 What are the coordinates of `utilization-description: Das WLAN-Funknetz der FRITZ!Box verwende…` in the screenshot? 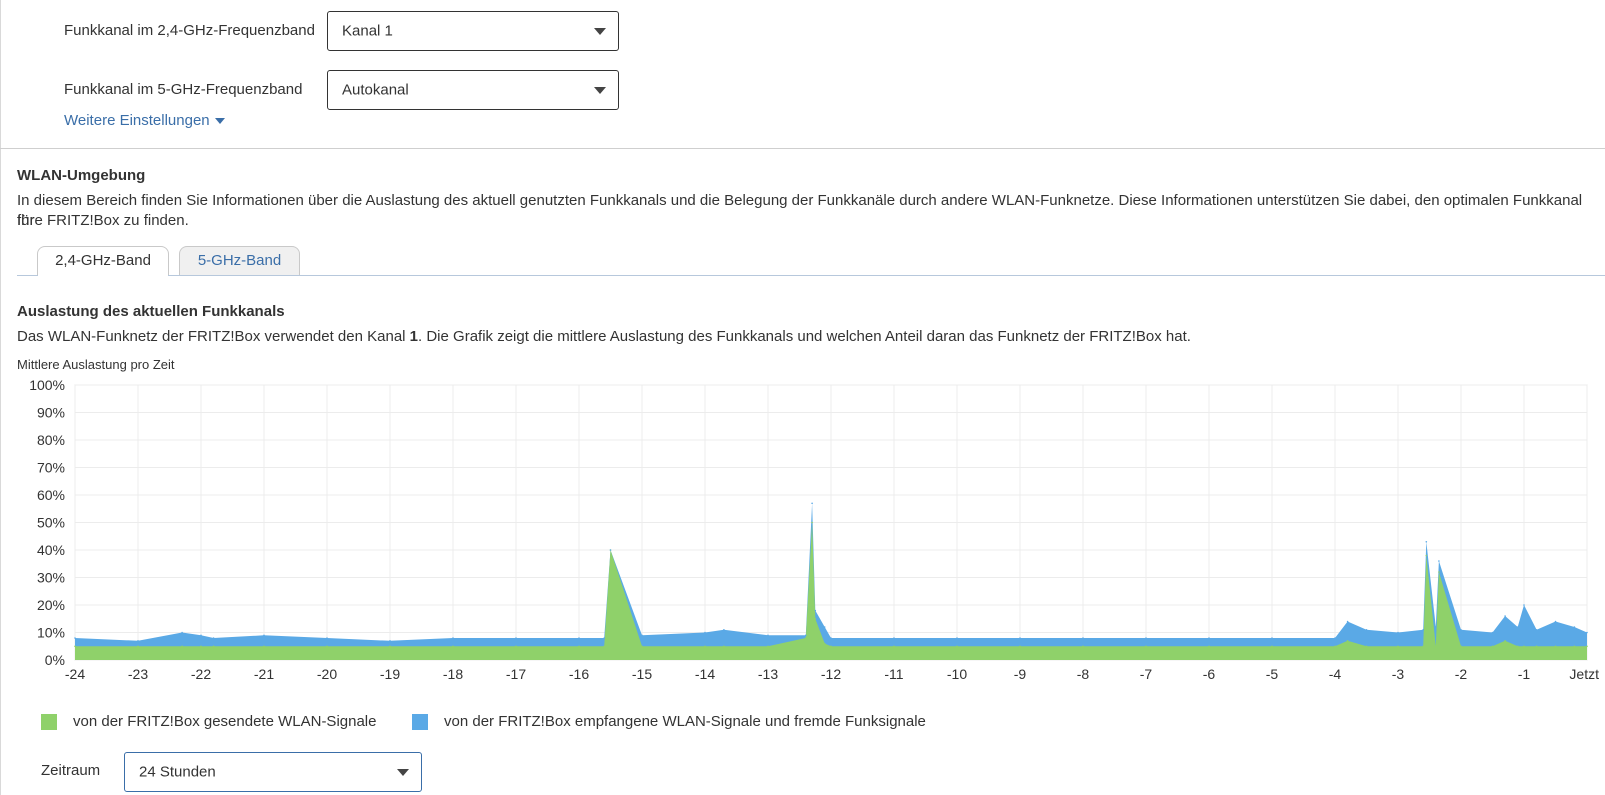 It's located at (604, 337).